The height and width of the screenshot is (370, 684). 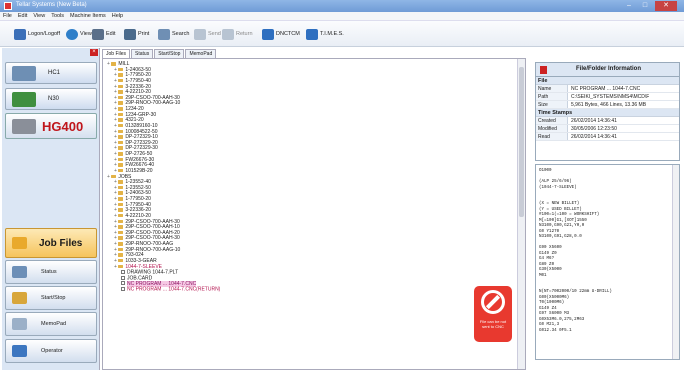 What do you see at coordinates (607, 97) in the screenshot?
I see `info-row-path: Path C:\SEIKI_SYSTEMS\NMS4\MCD\F` at bounding box center [607, 97].